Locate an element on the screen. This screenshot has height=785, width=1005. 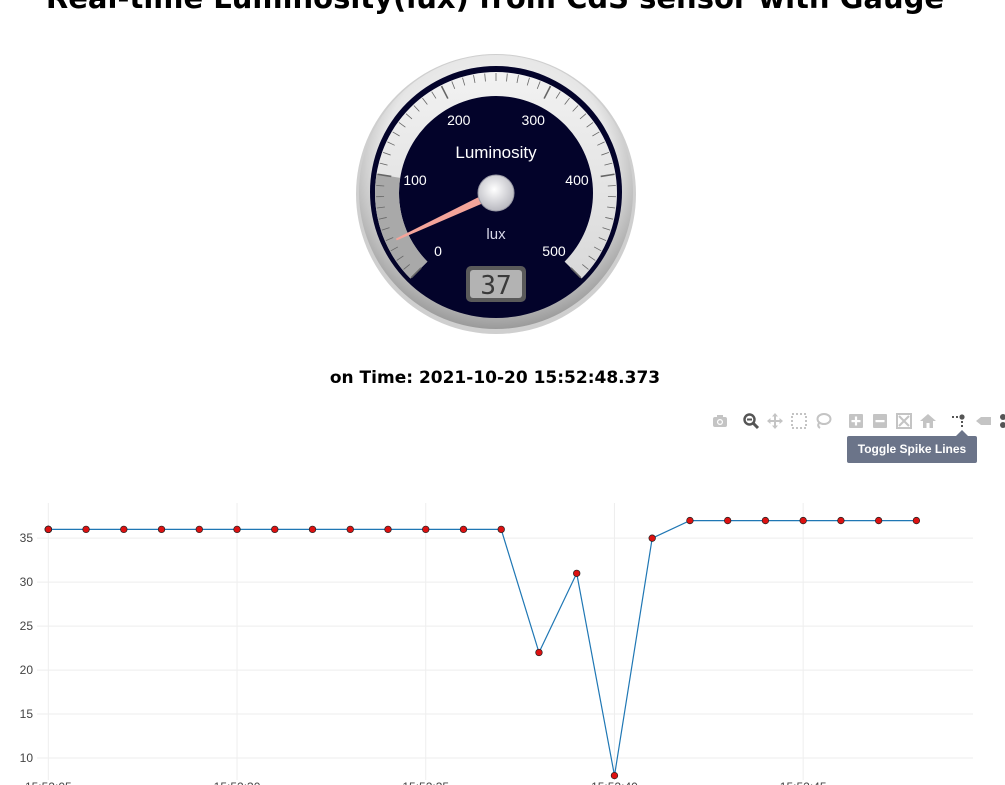
x-tick-label: 15:52:35 is located at coordinates (425, 782).